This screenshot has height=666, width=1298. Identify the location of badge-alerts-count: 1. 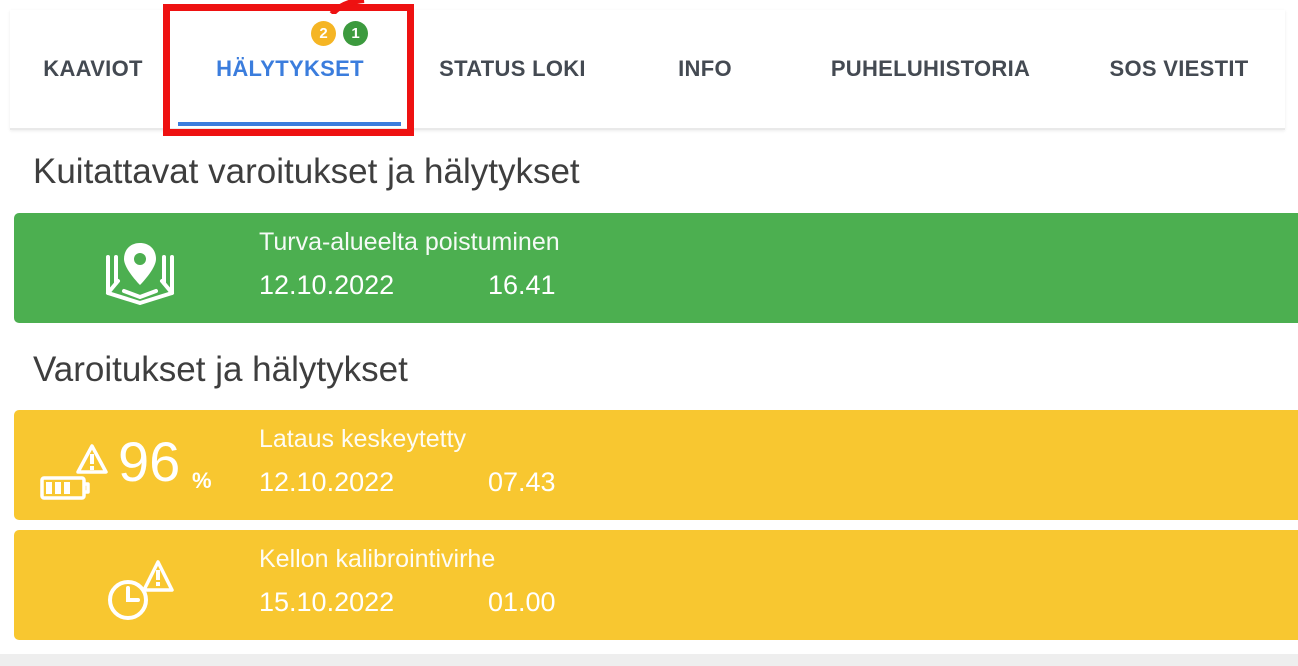
(355, 33).